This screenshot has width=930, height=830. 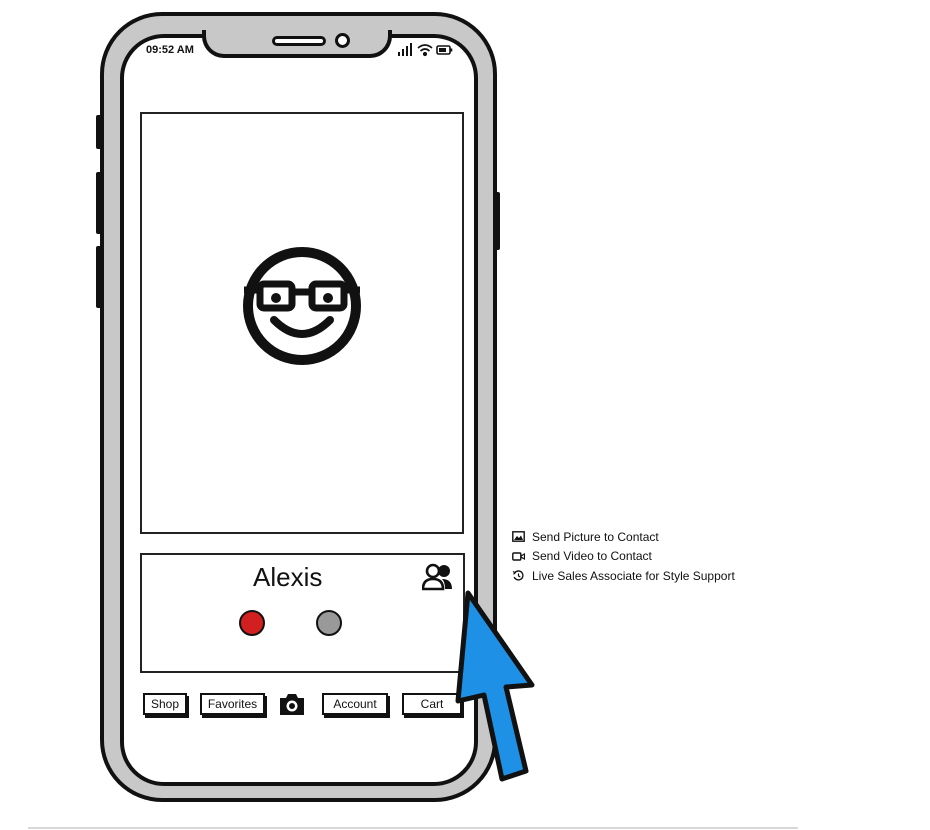 What do you see at coordinates (165, 704) in the screenshot?
I see `nav-shop-button: Shop` at bounding box center [165, 704].